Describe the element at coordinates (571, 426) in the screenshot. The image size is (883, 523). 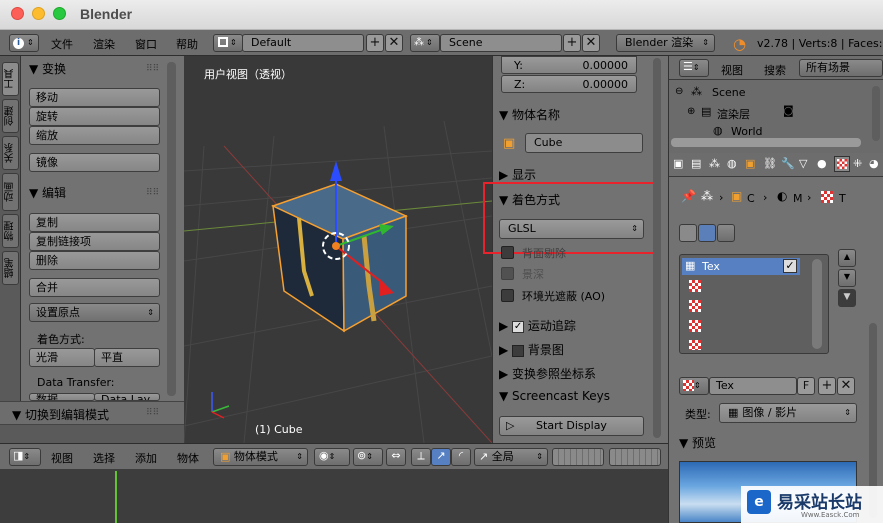
I see `start-display-button: ▷ Start Display` at that location.